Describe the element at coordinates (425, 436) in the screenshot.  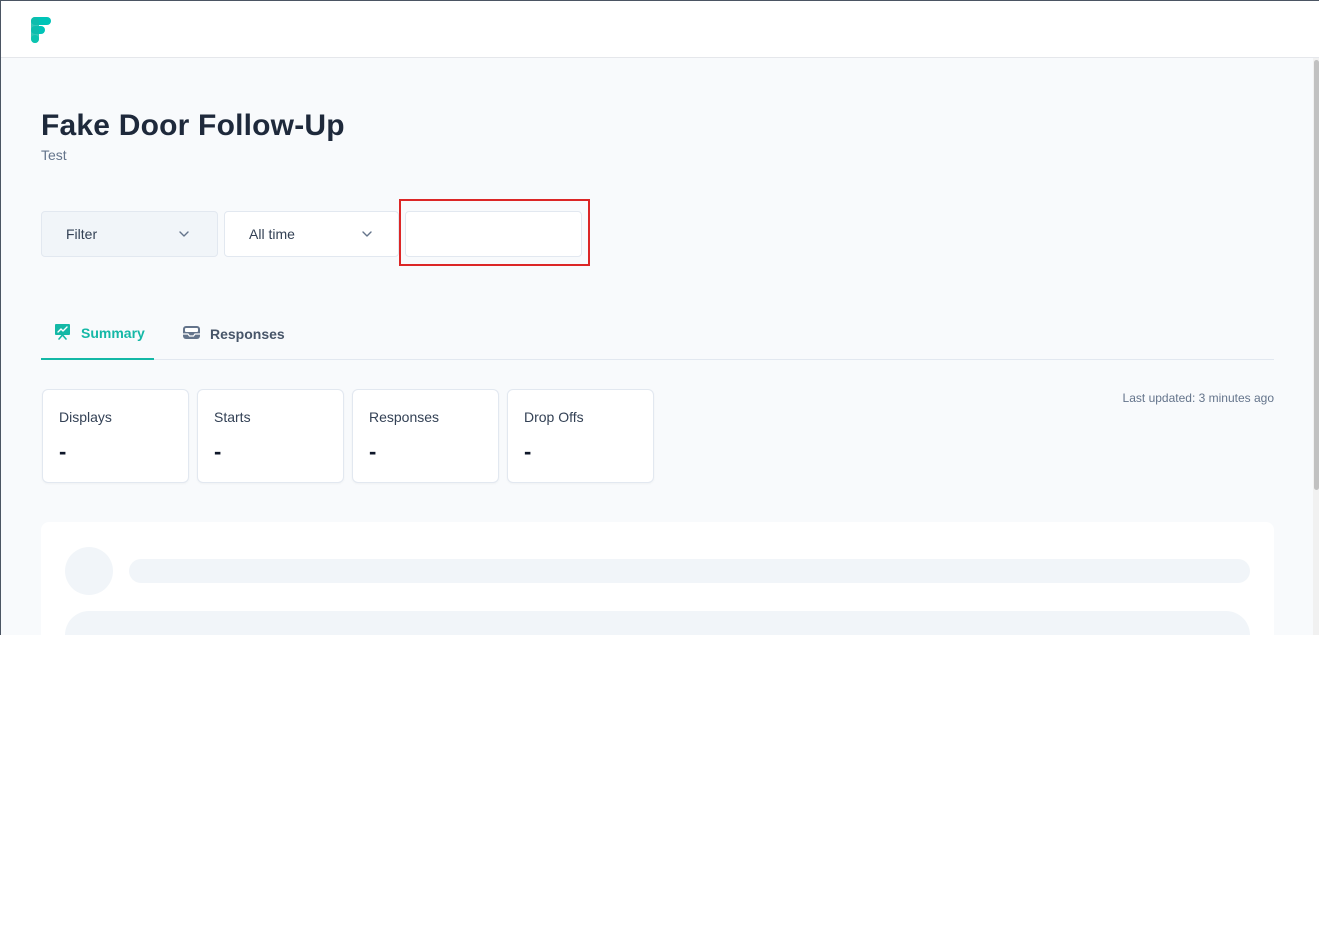
I see `stat-card-responses: Responses -` at that location.